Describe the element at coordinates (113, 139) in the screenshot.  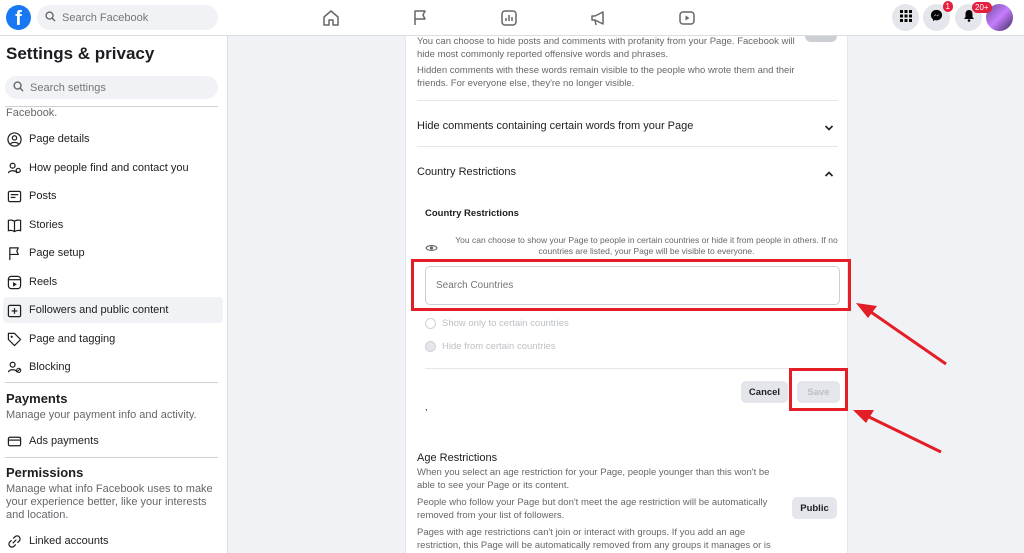
I see `sidebar-item-page-details: Page details` at that location.